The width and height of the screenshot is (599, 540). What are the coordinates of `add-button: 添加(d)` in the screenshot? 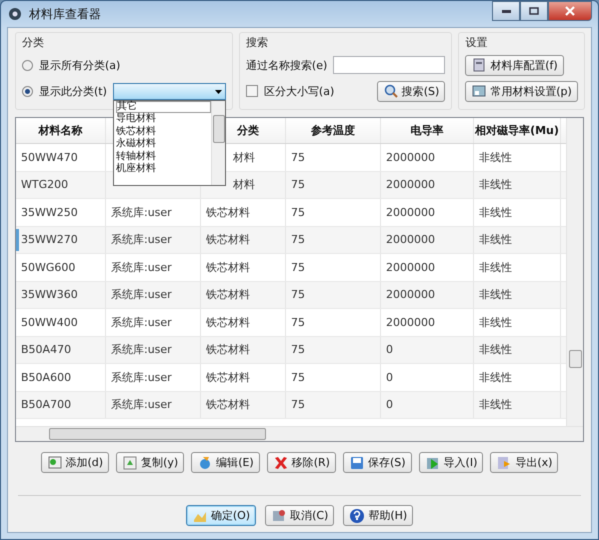 It's located at (75, 462).